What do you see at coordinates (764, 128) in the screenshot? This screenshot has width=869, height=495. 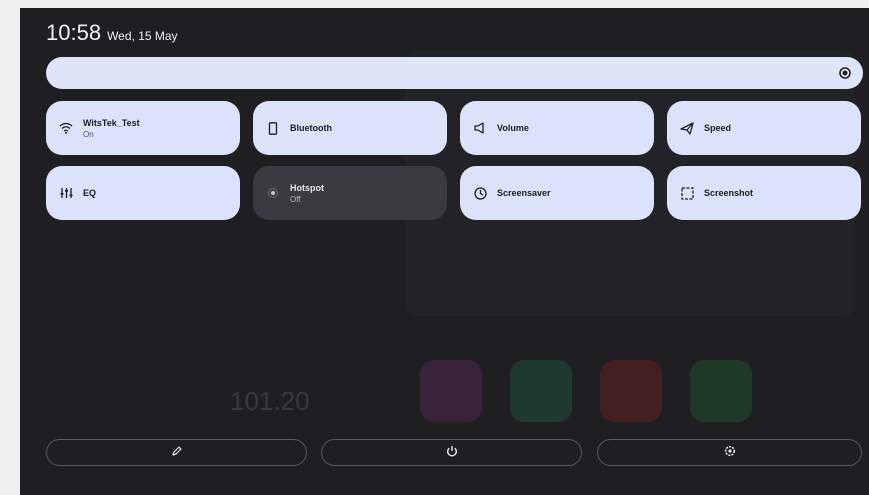 I see `tile-speed: Speed` at bounding box center [764, 128].